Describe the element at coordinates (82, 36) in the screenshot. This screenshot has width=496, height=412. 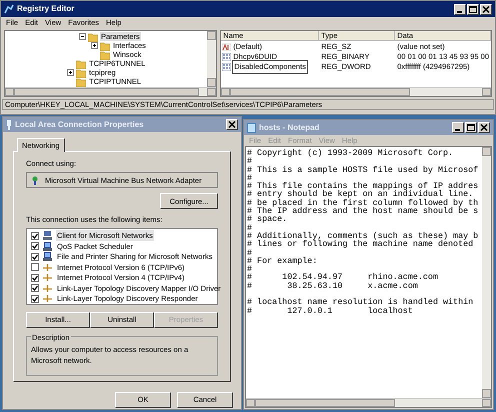
I see `collapse-icon` at that location.